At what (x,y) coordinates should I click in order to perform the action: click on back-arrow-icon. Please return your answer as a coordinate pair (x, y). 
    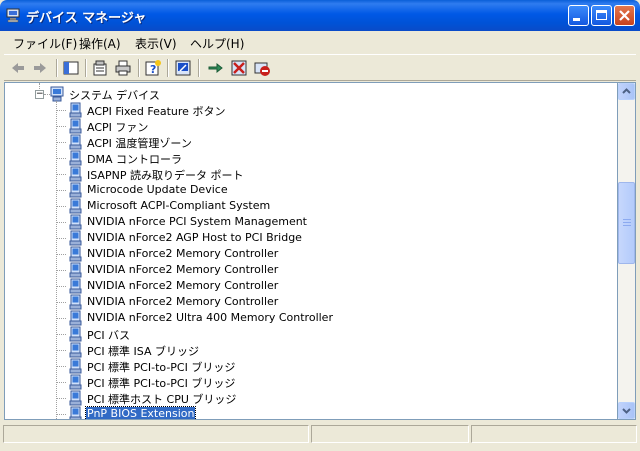
    Looking at the image, I should click on (18, 68).